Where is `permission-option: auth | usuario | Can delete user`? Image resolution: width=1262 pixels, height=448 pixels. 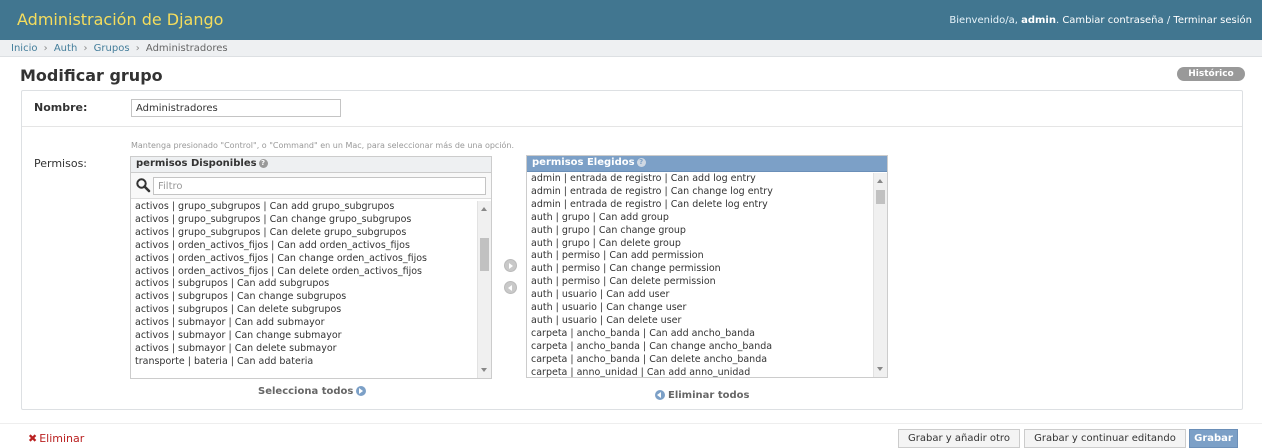
permission-option: auth | usuario | Can delete user is located at coordinates (702, 321).